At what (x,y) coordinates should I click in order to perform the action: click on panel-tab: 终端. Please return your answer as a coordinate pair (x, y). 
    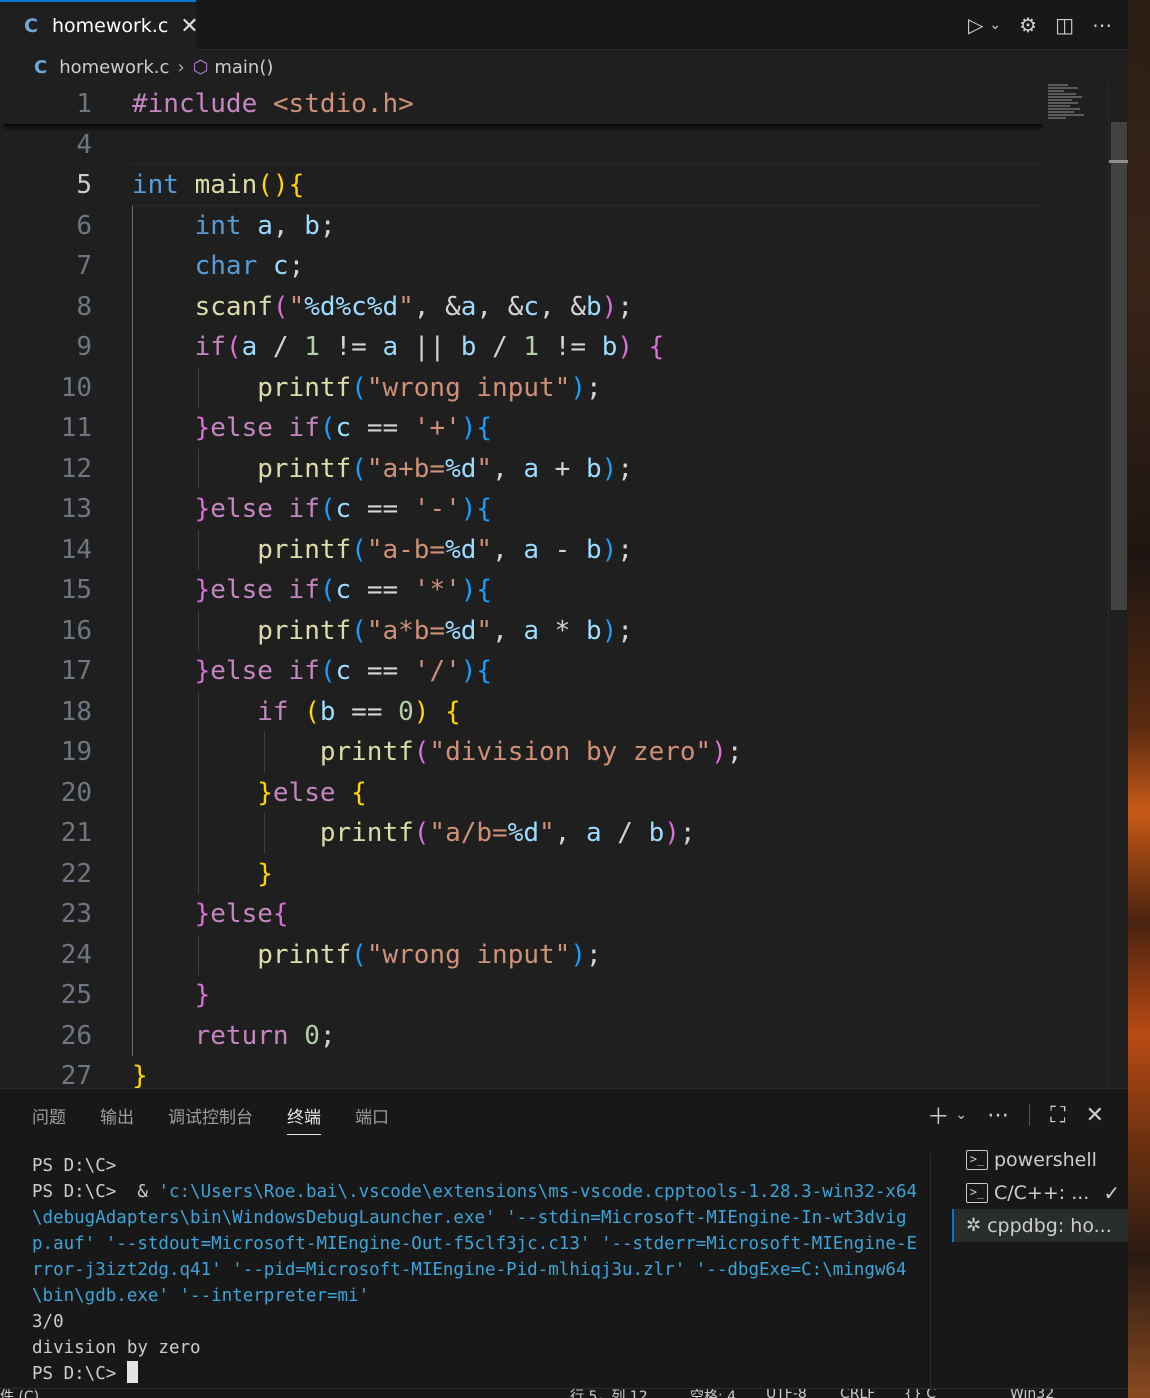
    Looking at the image, I should click on (304, 1119).